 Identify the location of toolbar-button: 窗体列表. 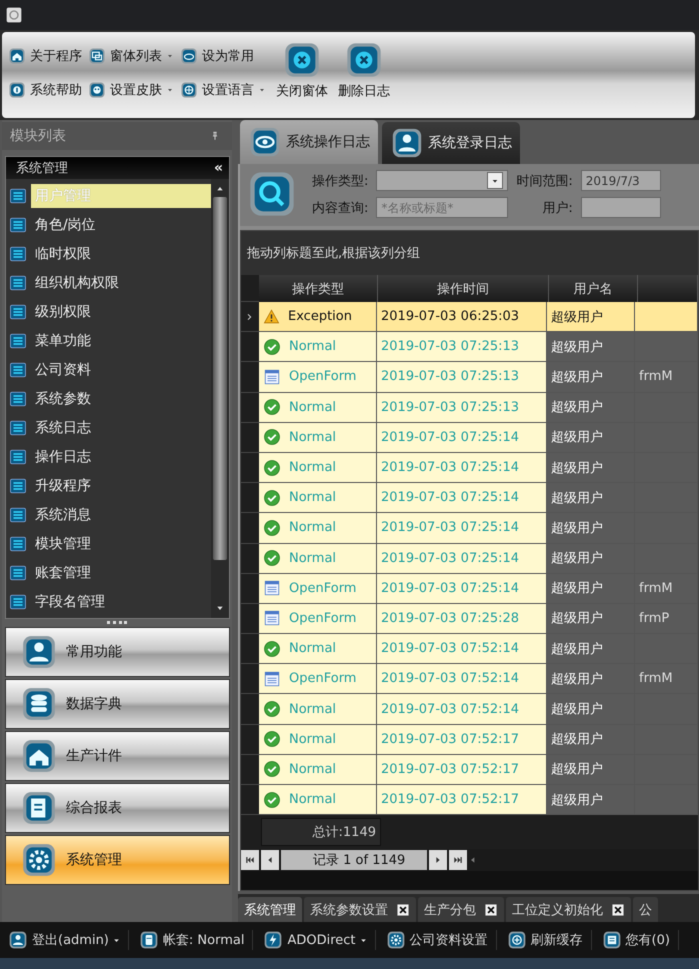
(131, 56).